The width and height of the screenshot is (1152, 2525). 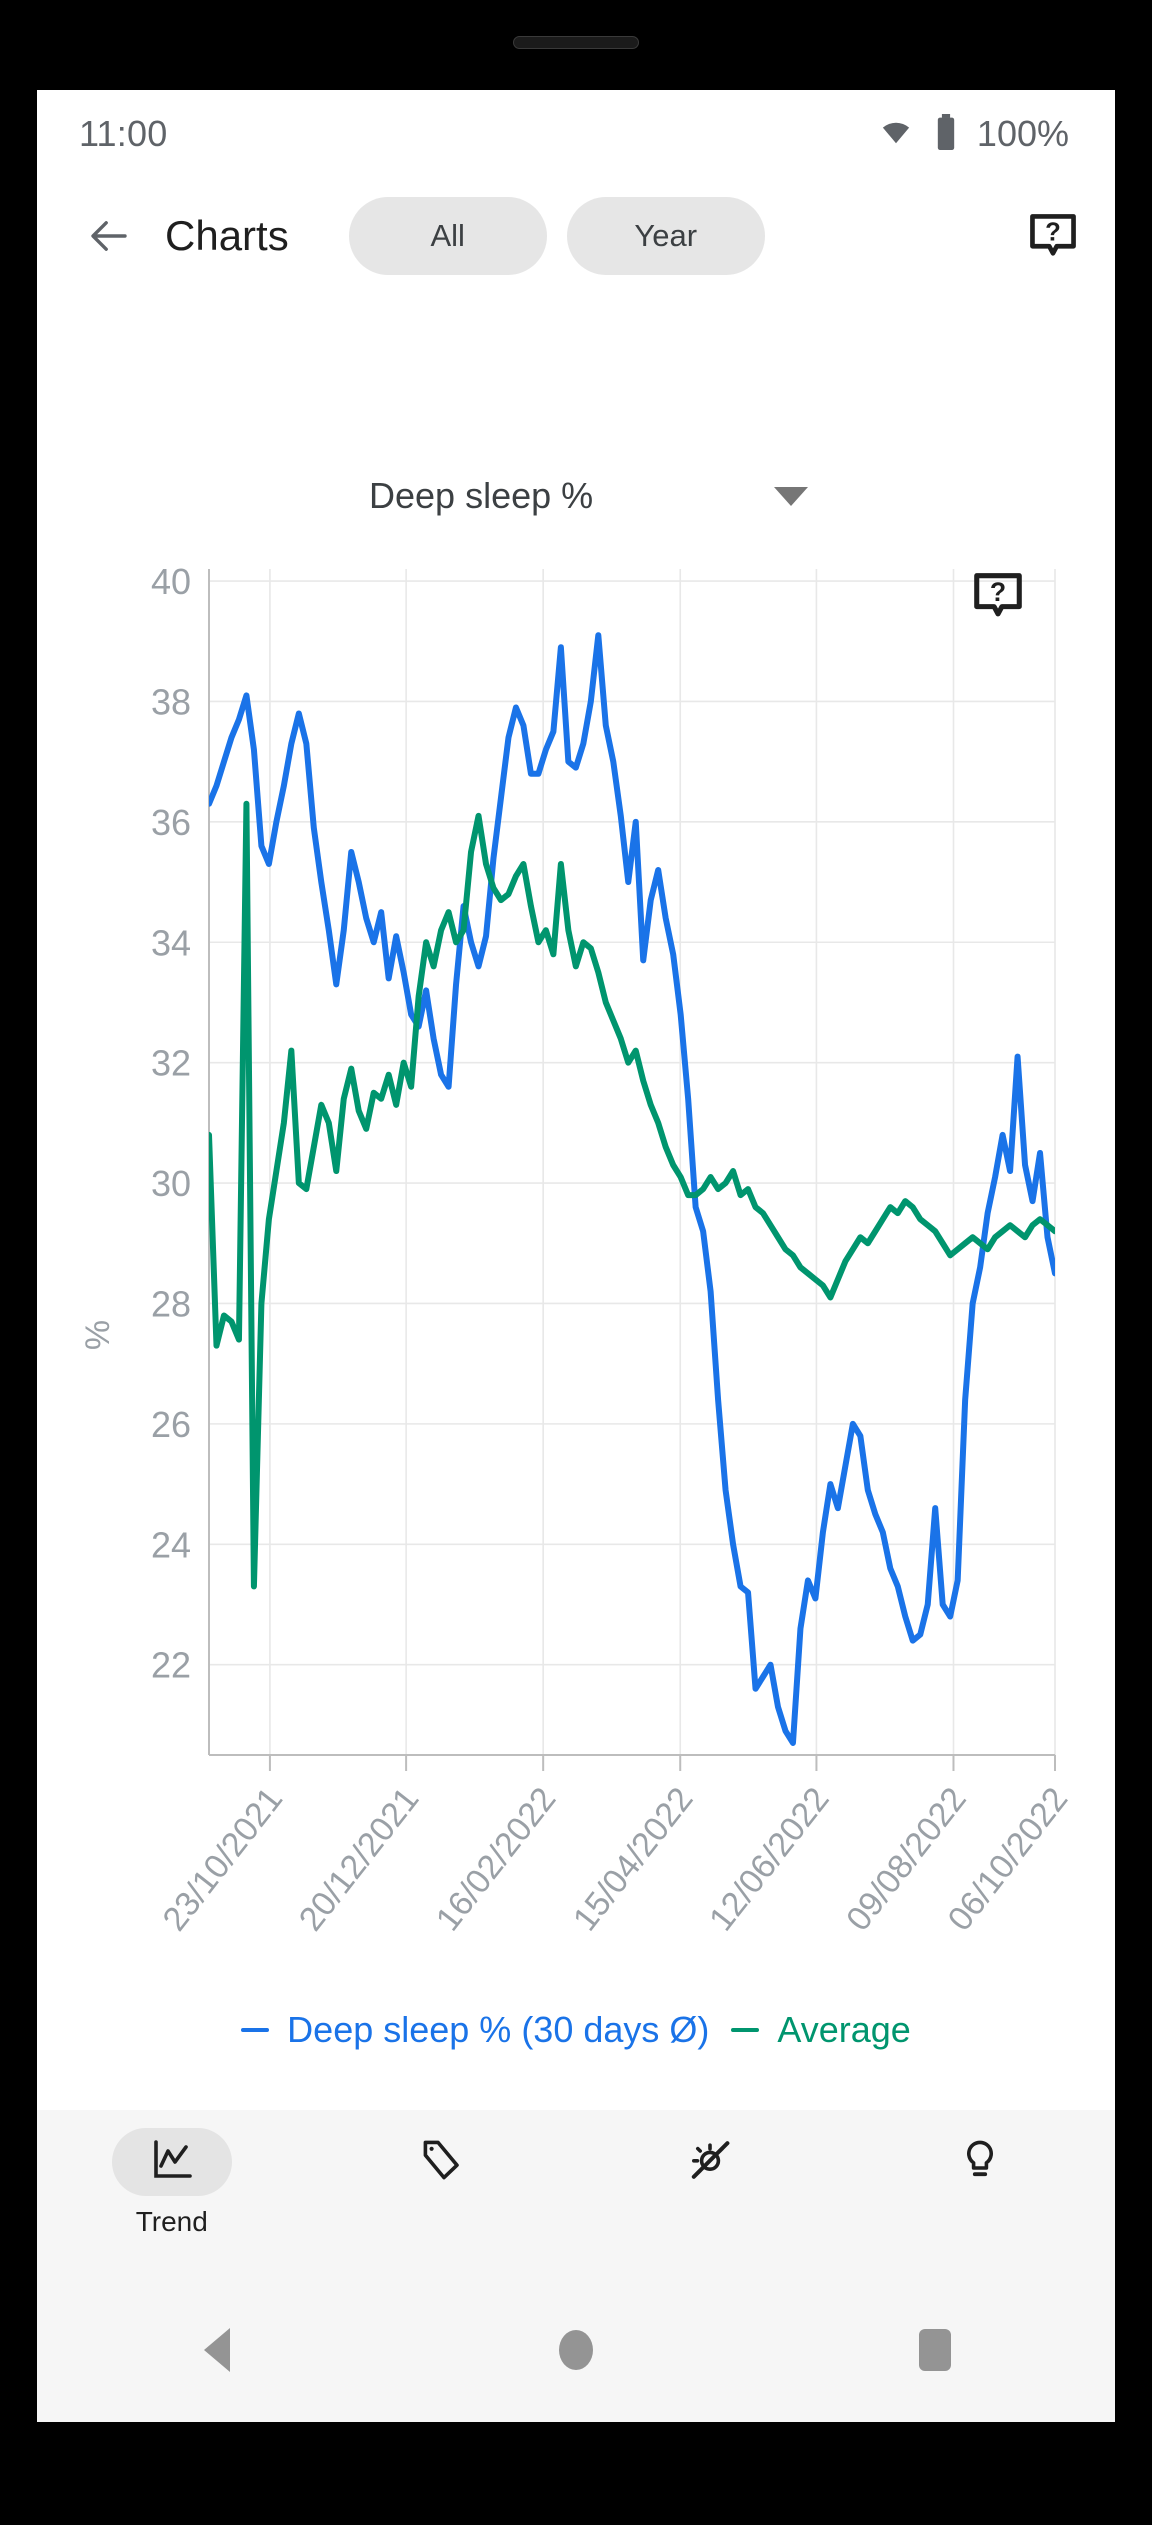 I want to click on weather-sun-slash-icon, so click(x=711, y=2162).